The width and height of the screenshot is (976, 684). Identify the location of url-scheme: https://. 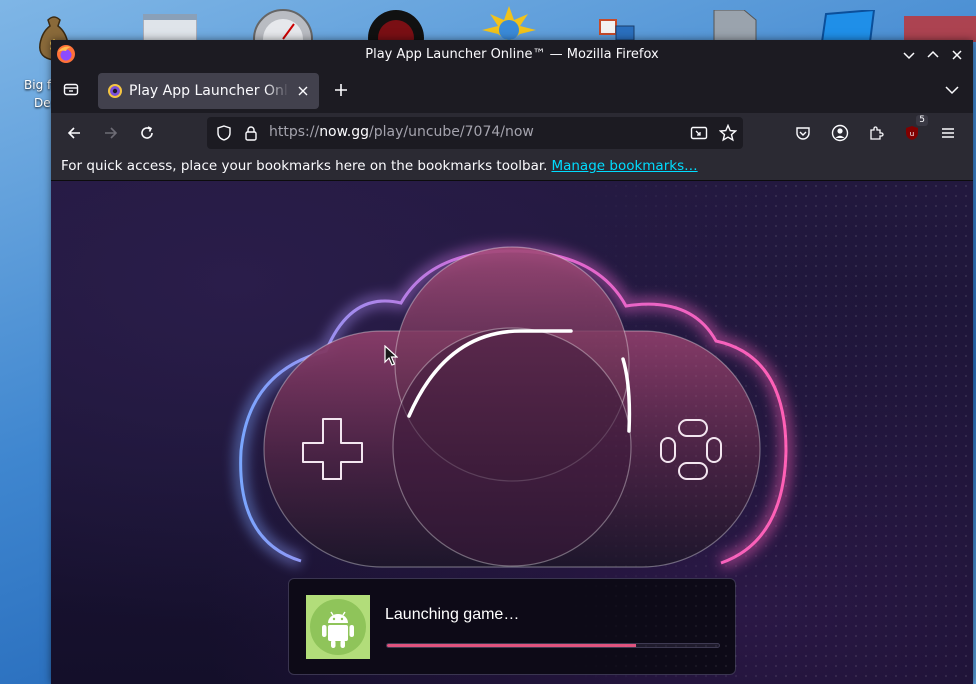
(294, 132).